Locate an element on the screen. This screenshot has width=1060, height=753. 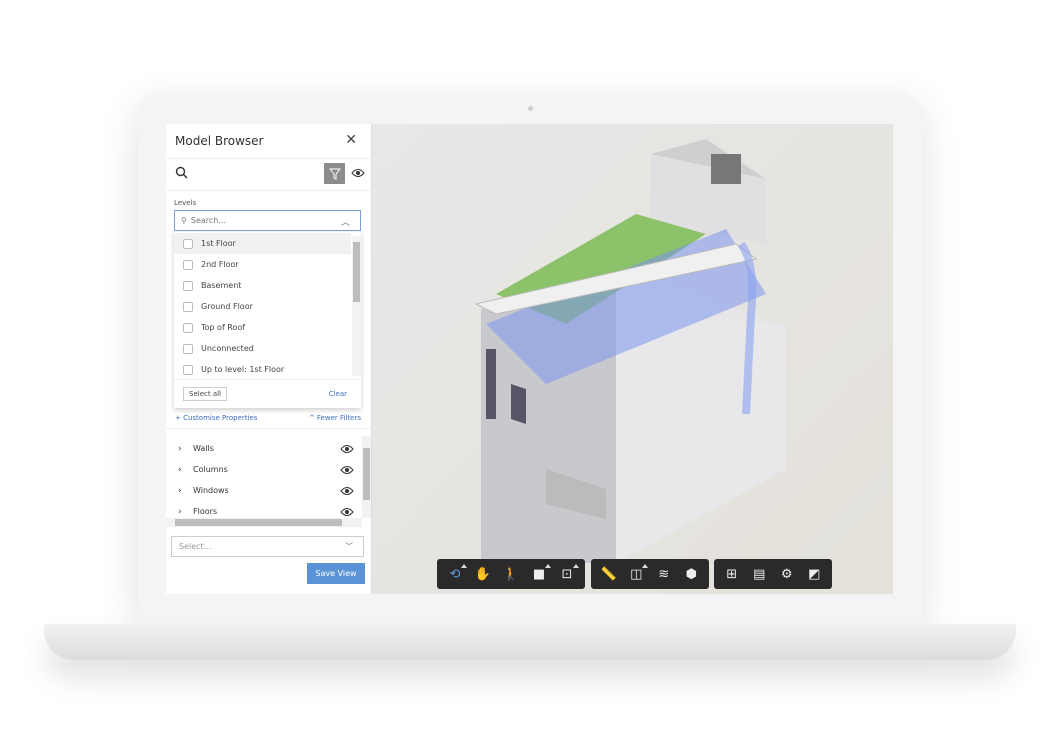
tree-item-windows: › Windows is located at coordinates (264, 490).